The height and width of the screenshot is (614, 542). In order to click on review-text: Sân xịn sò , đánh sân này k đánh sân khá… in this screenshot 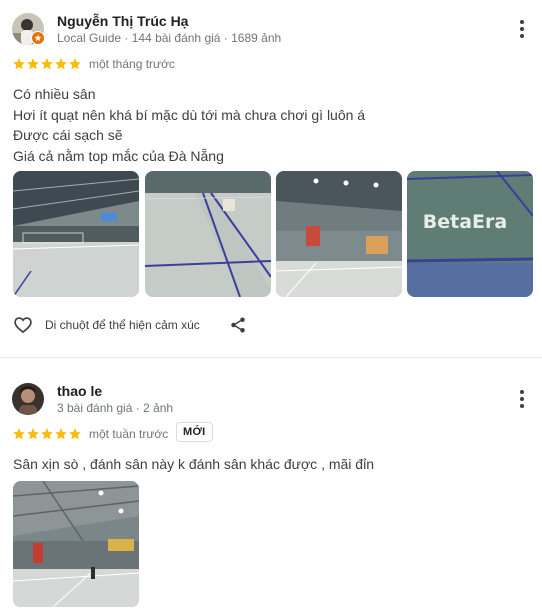, I will do `click(193, 464)`.